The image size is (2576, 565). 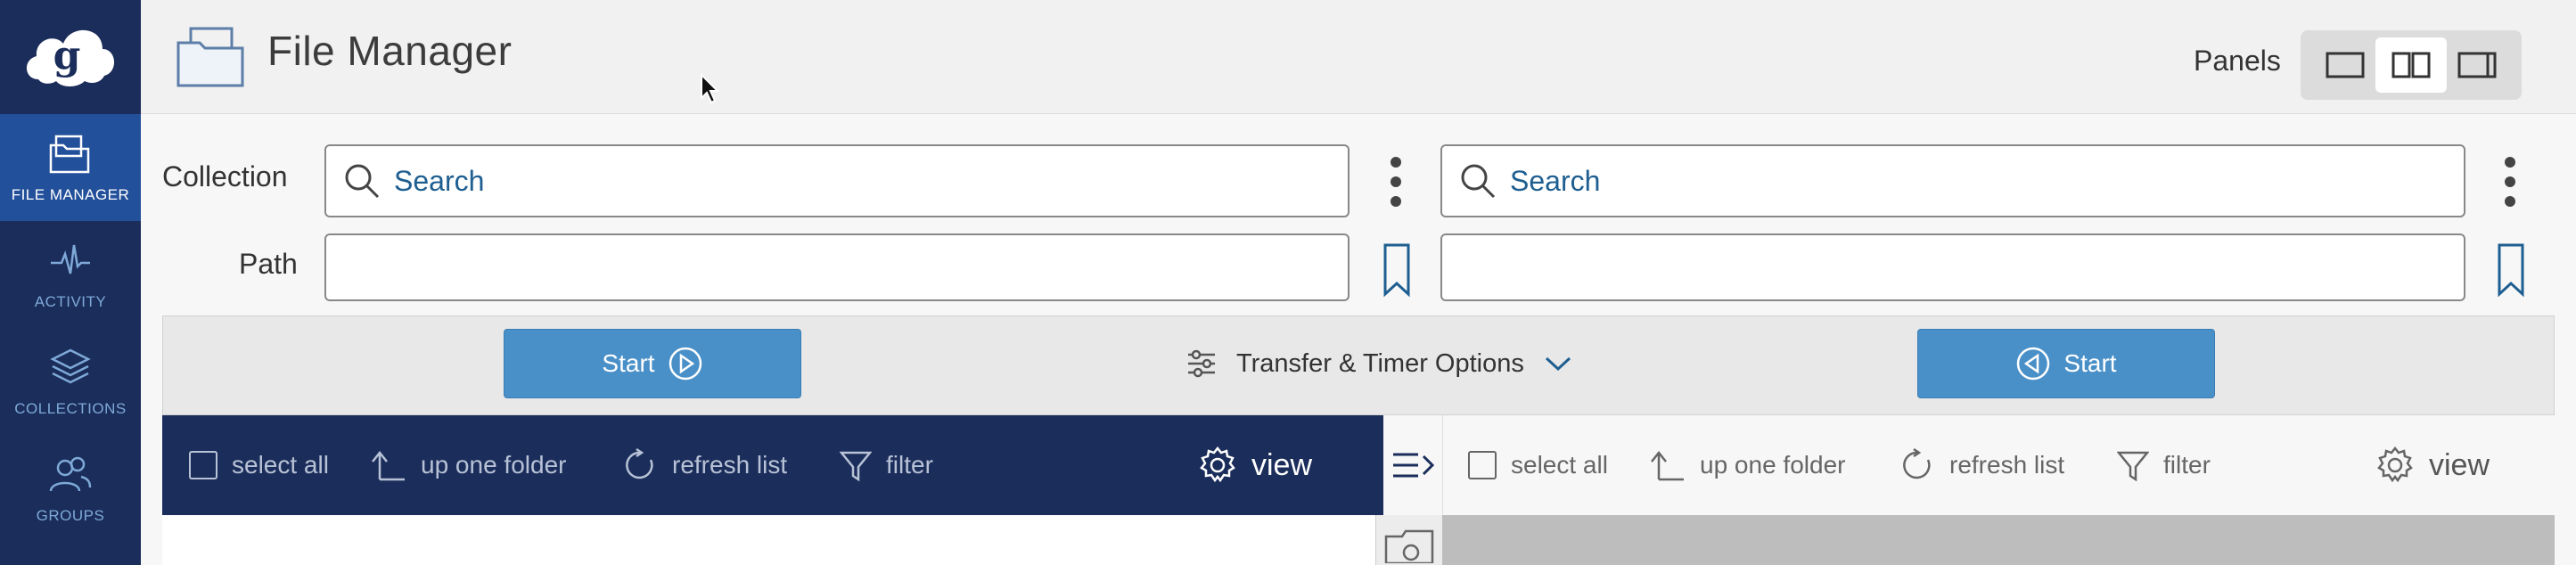 I want to click on left-path-input, so click(x=837, y=267).